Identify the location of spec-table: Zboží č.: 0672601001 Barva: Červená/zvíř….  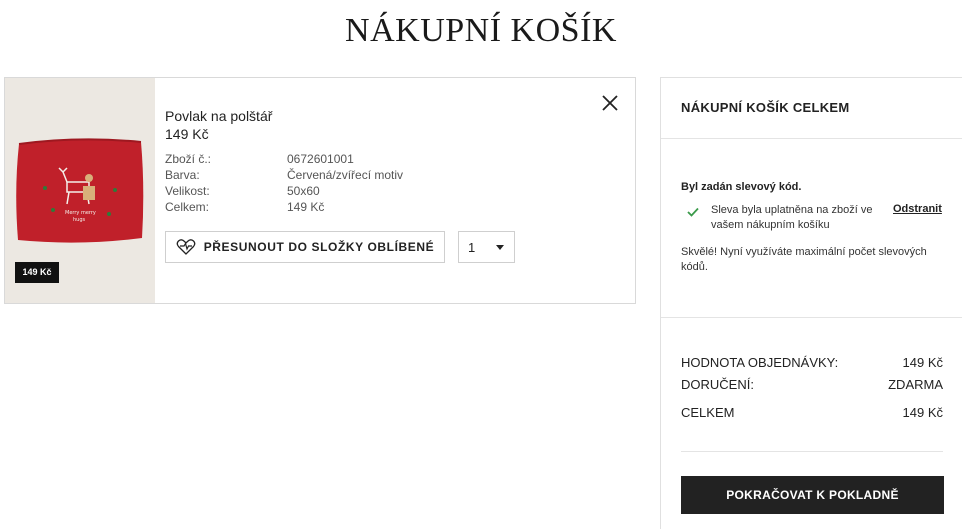
(375, 183).